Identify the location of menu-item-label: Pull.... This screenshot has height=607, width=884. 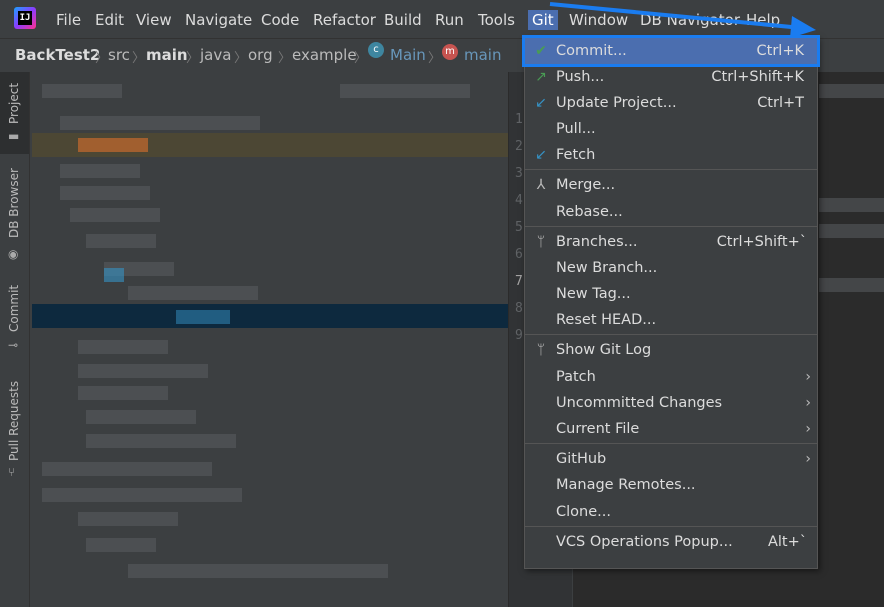
(576, 129).